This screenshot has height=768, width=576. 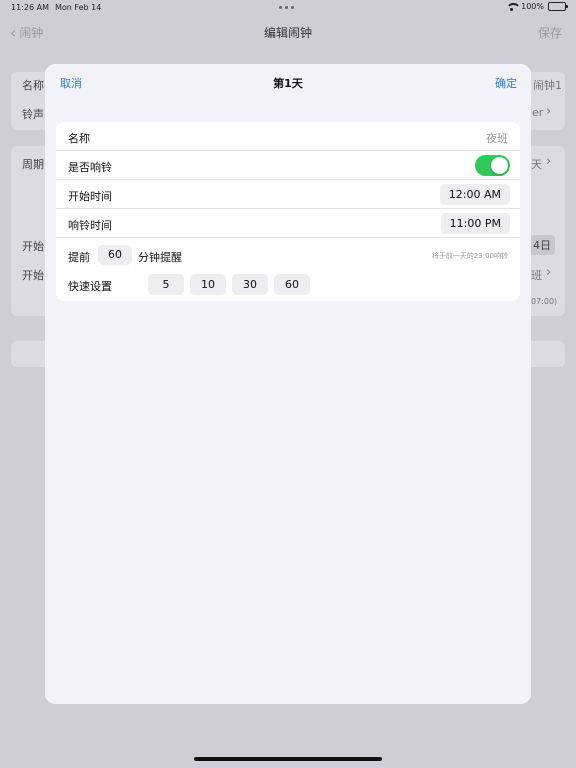 What do you see at coordinates (532, 6) in the screenshot?
I see `battery-percent: 100%` at bounding box center [532, 6].